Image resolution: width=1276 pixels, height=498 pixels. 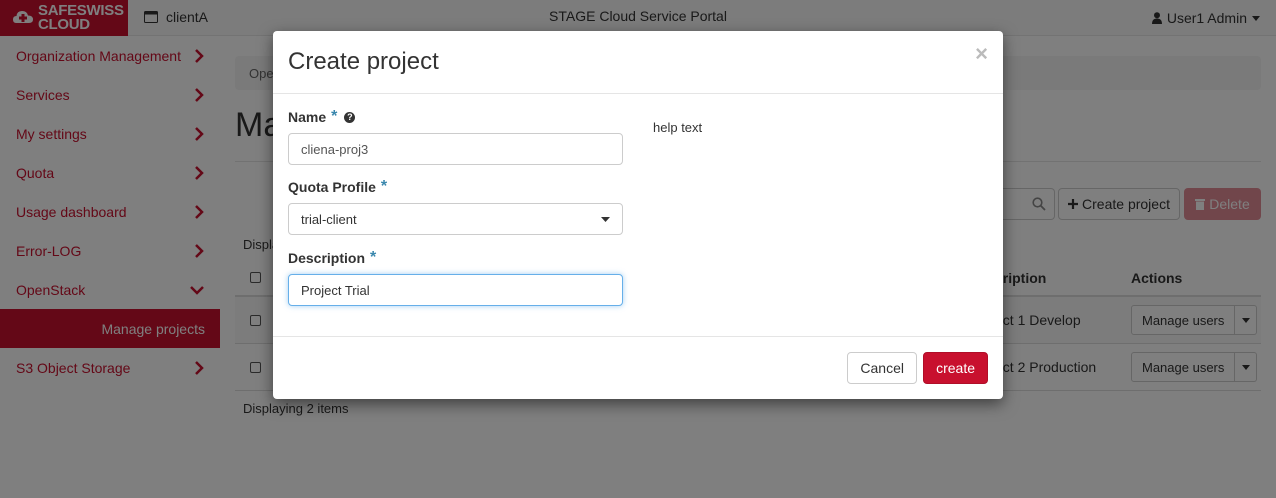 I want to click on modal-footer: Cancel create, so click(x=638, y=367).